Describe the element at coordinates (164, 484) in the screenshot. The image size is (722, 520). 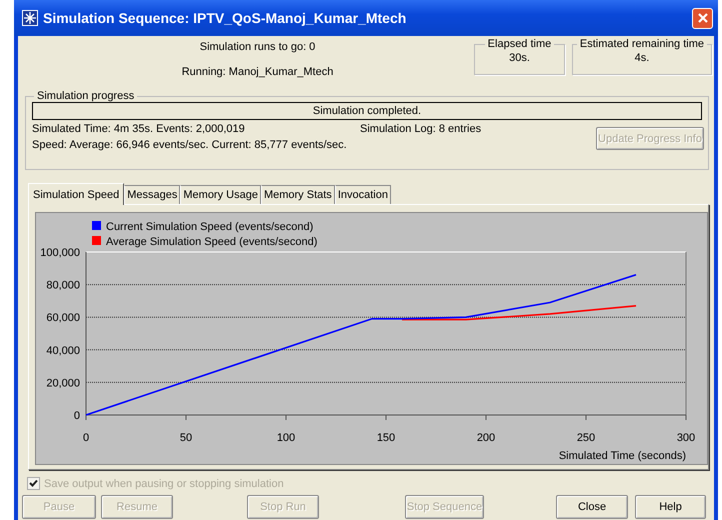
I see `save-output-label: Save output when pausing or stopping simulation` at that location.